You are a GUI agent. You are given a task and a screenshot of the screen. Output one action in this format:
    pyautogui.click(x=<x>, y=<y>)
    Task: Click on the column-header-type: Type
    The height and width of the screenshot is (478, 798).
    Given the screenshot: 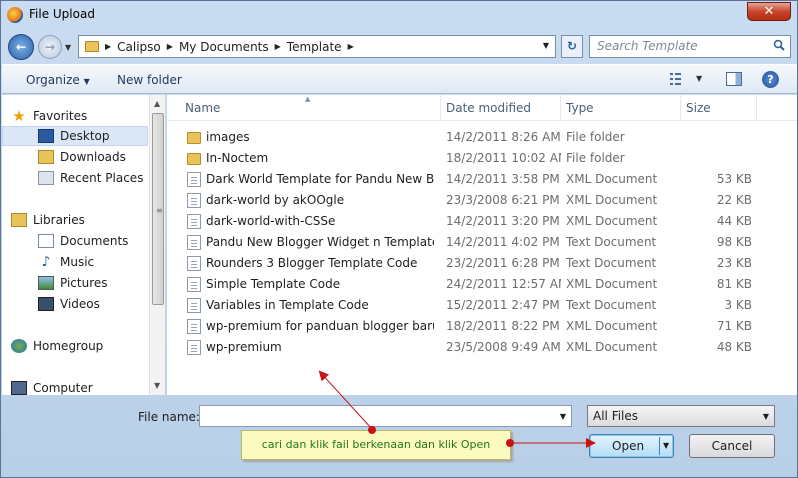 What is the action you would take?
    pyautogui.click(x=580, y=108)
    